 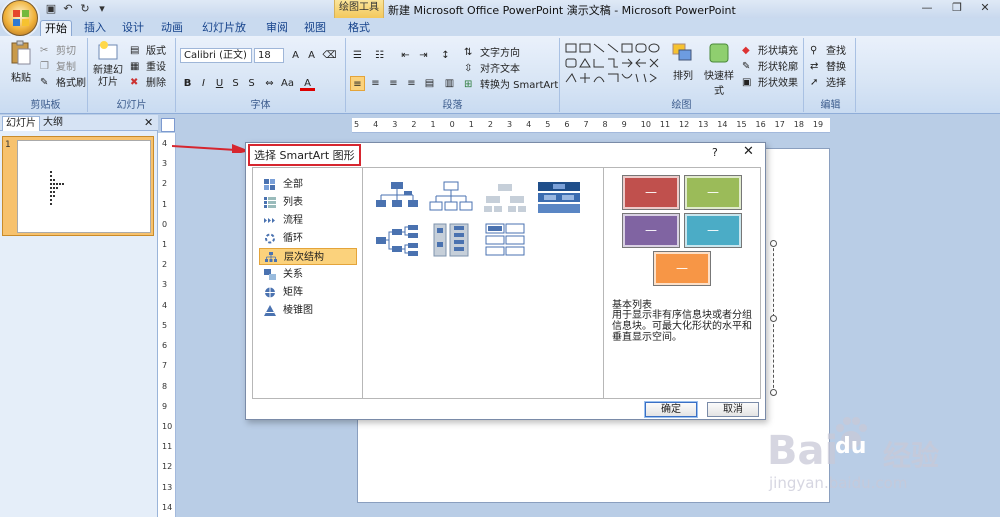 What do you see at coordinates (985, 7) in the screenshot?
I see `window-close-button: ✕` at bounding box center [985, 7].